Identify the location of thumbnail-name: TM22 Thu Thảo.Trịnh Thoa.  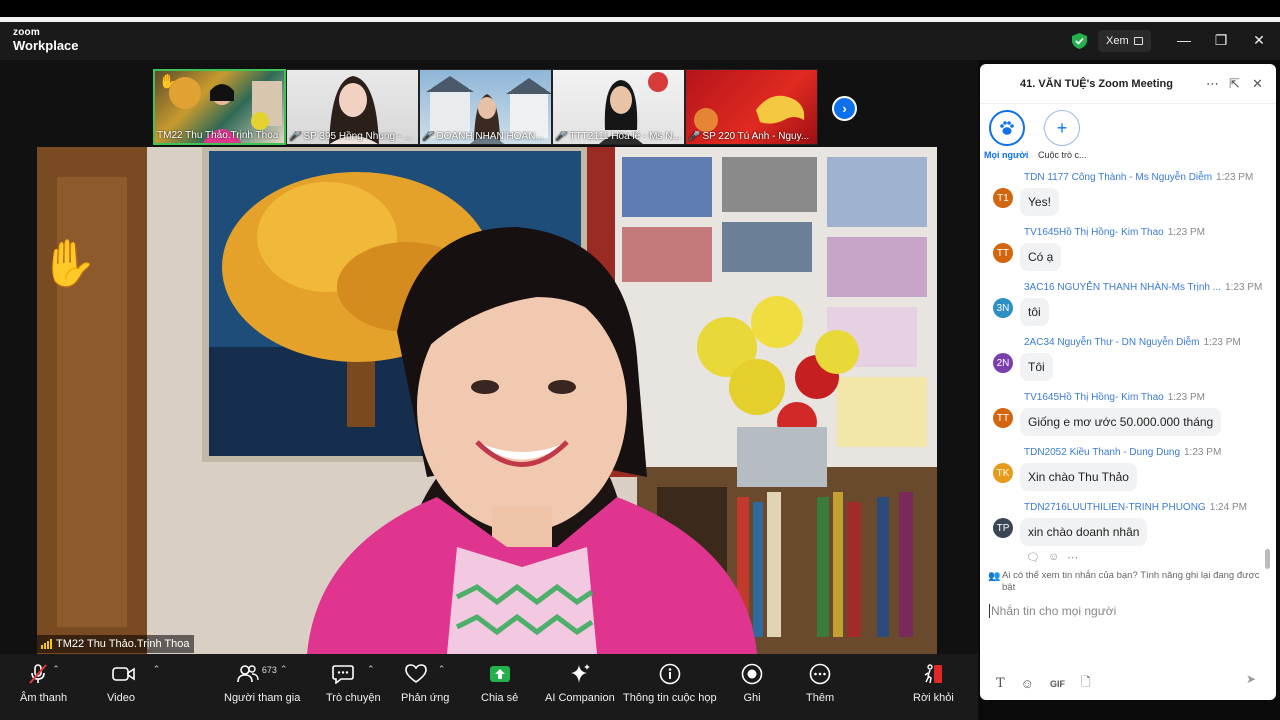
(218, 135).